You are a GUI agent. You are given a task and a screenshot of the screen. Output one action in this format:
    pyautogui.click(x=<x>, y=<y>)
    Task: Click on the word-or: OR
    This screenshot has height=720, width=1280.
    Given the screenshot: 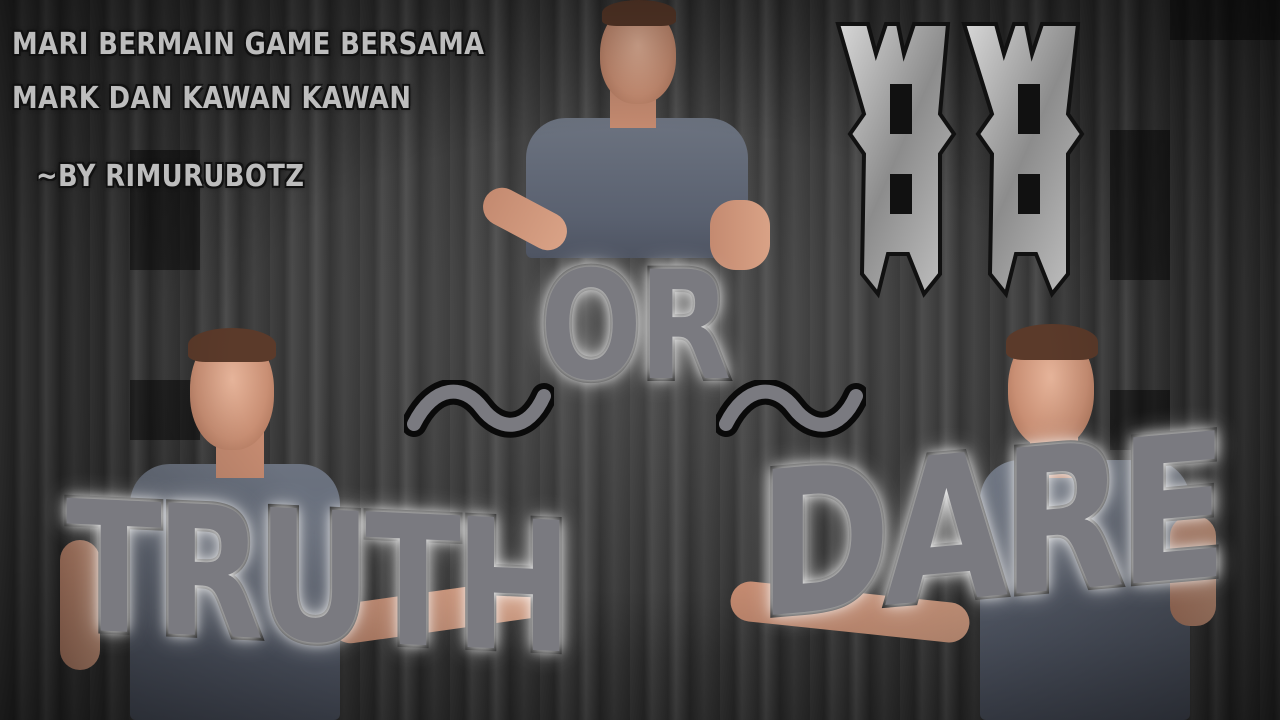 What is the action you would take?
    pyautogui.click(x=636, y=327)
    